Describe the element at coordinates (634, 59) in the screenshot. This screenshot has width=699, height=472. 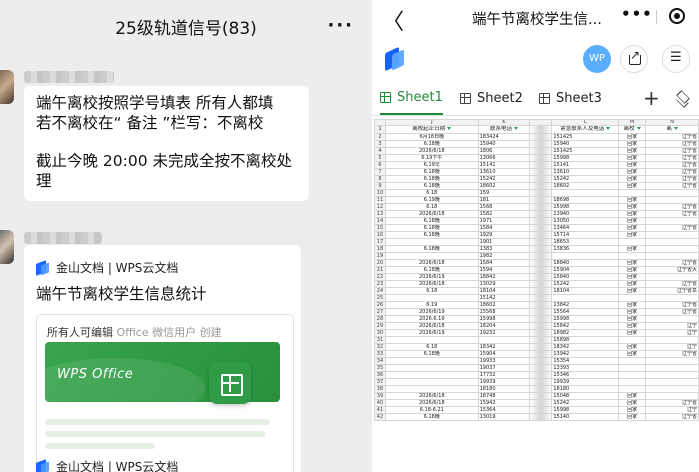
I see `share-icon` at that location.